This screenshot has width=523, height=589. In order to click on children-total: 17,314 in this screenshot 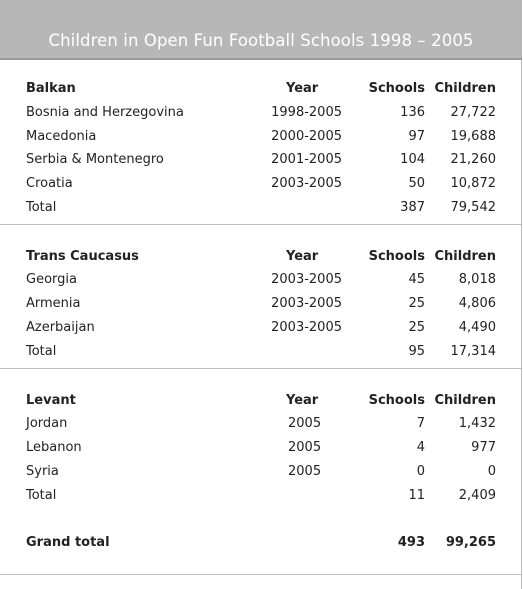, I will do `click(473, 351)`.